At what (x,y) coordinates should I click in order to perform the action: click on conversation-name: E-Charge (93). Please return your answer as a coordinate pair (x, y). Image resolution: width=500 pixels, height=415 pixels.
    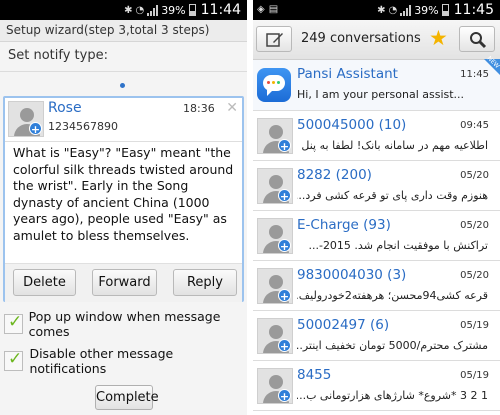
    Looking at the image, I should click on (344, 225).